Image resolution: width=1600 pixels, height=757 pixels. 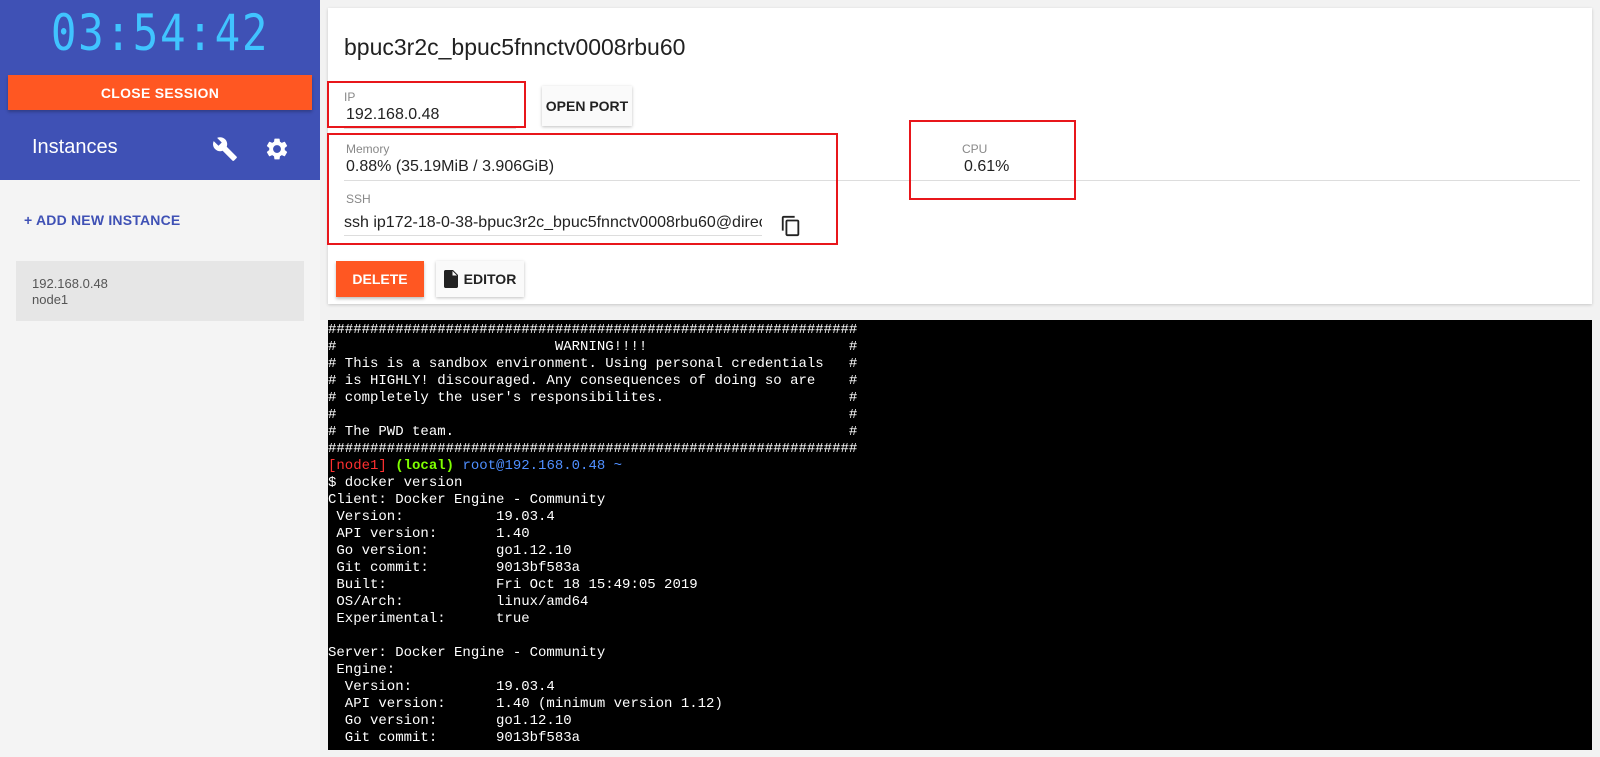 I want to click on instance-name: bpuc3r2c_bpuc5fnnctv0008rbu60, so click(x=515, y=47).